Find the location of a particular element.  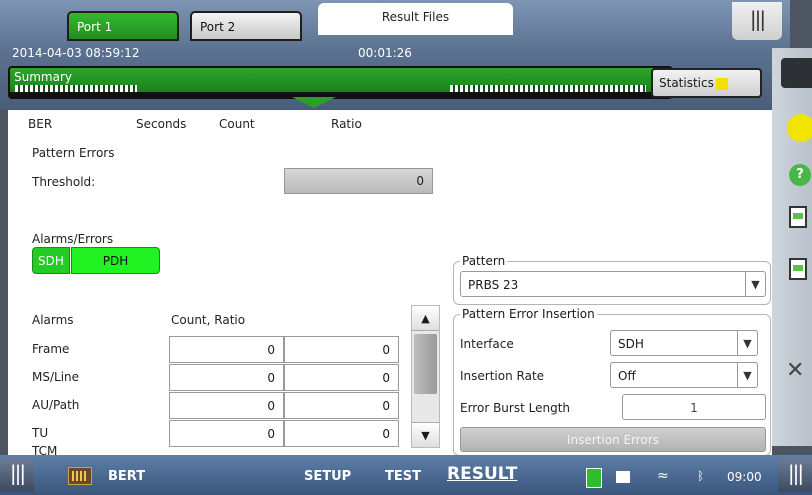

col-alarms: Alarms is located at coordinates (53, 320).